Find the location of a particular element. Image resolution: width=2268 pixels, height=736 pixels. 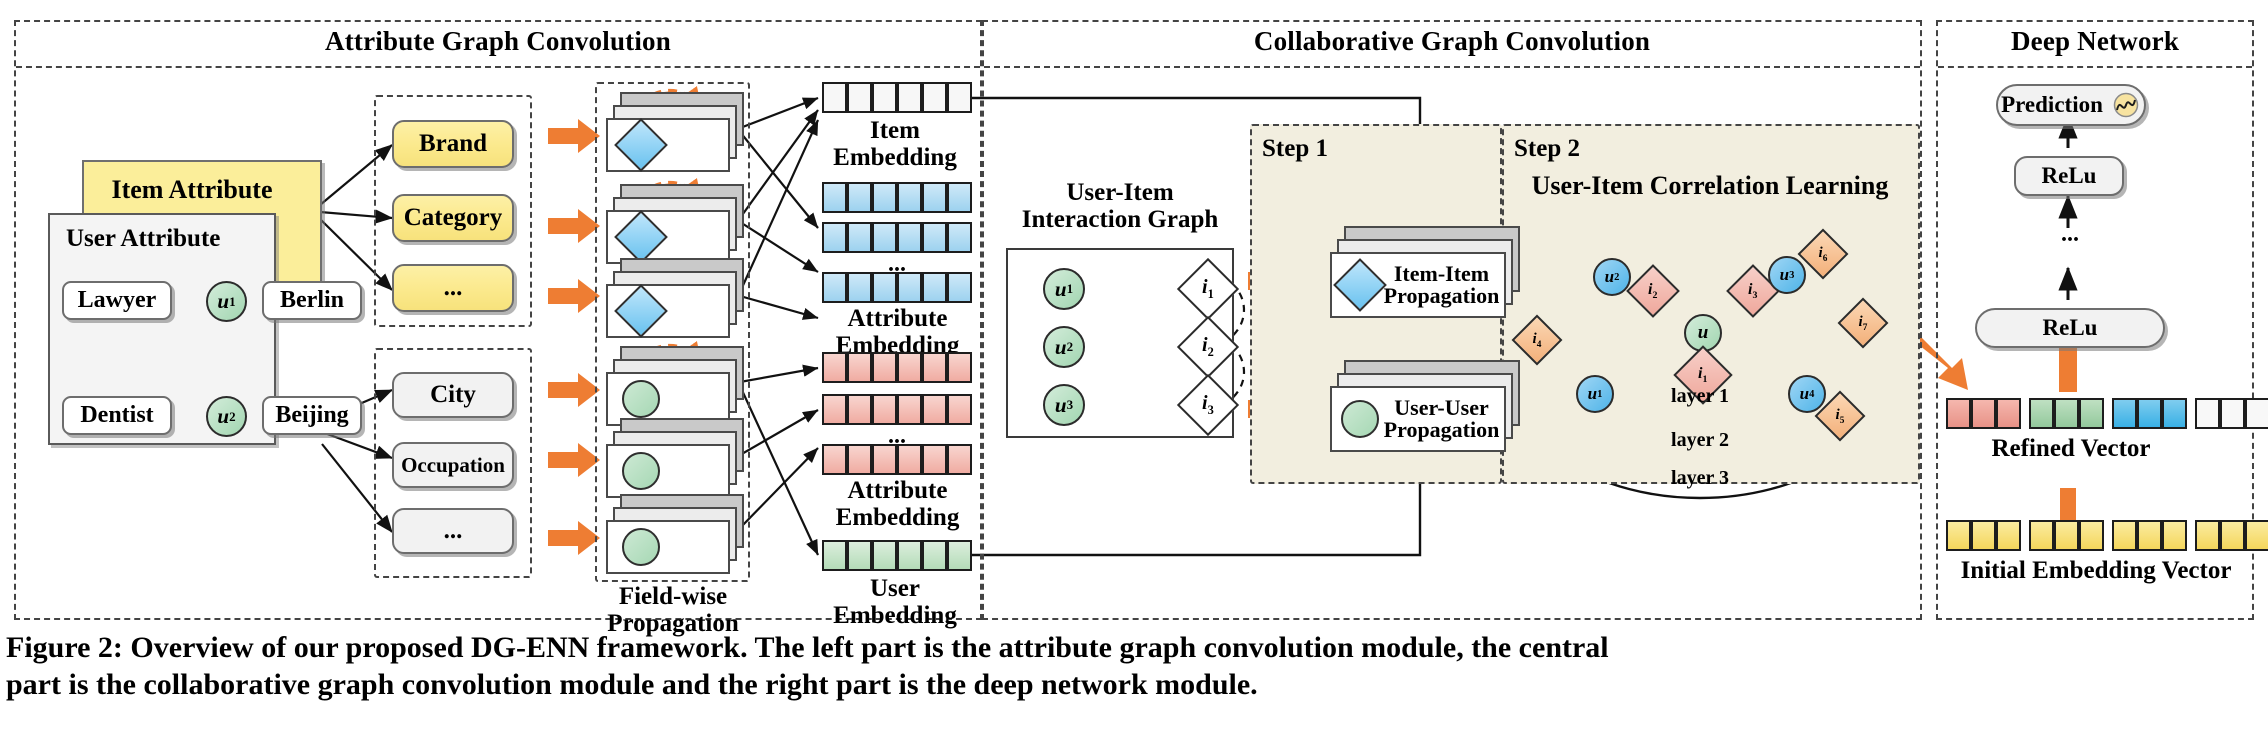

correlation-node-center-u-label: u is located at coordinates (1703, 332).